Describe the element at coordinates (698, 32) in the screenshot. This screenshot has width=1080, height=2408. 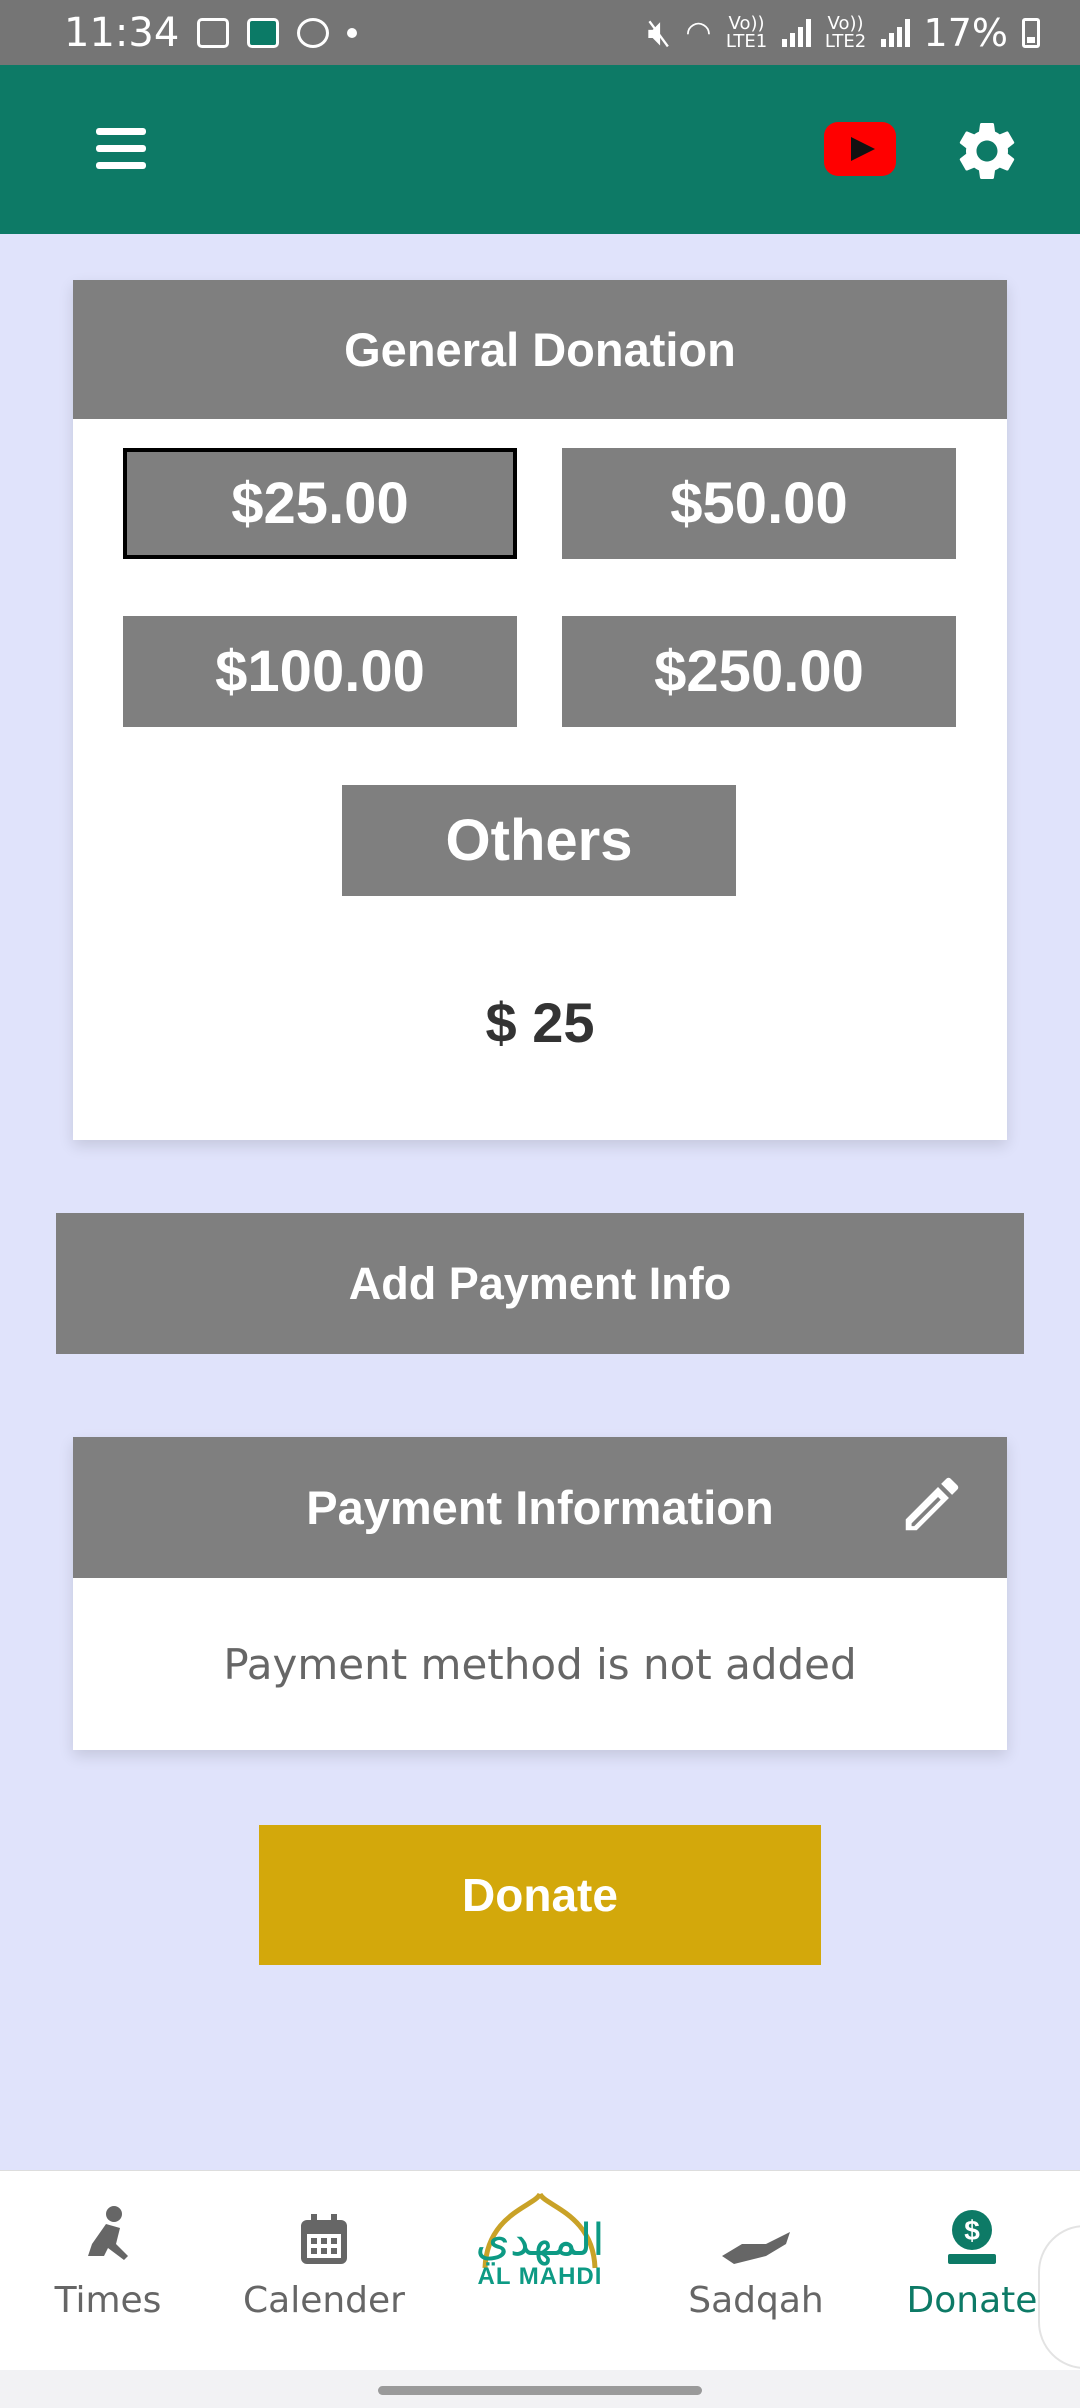
I see `wifi-icon: ◠` at that location.